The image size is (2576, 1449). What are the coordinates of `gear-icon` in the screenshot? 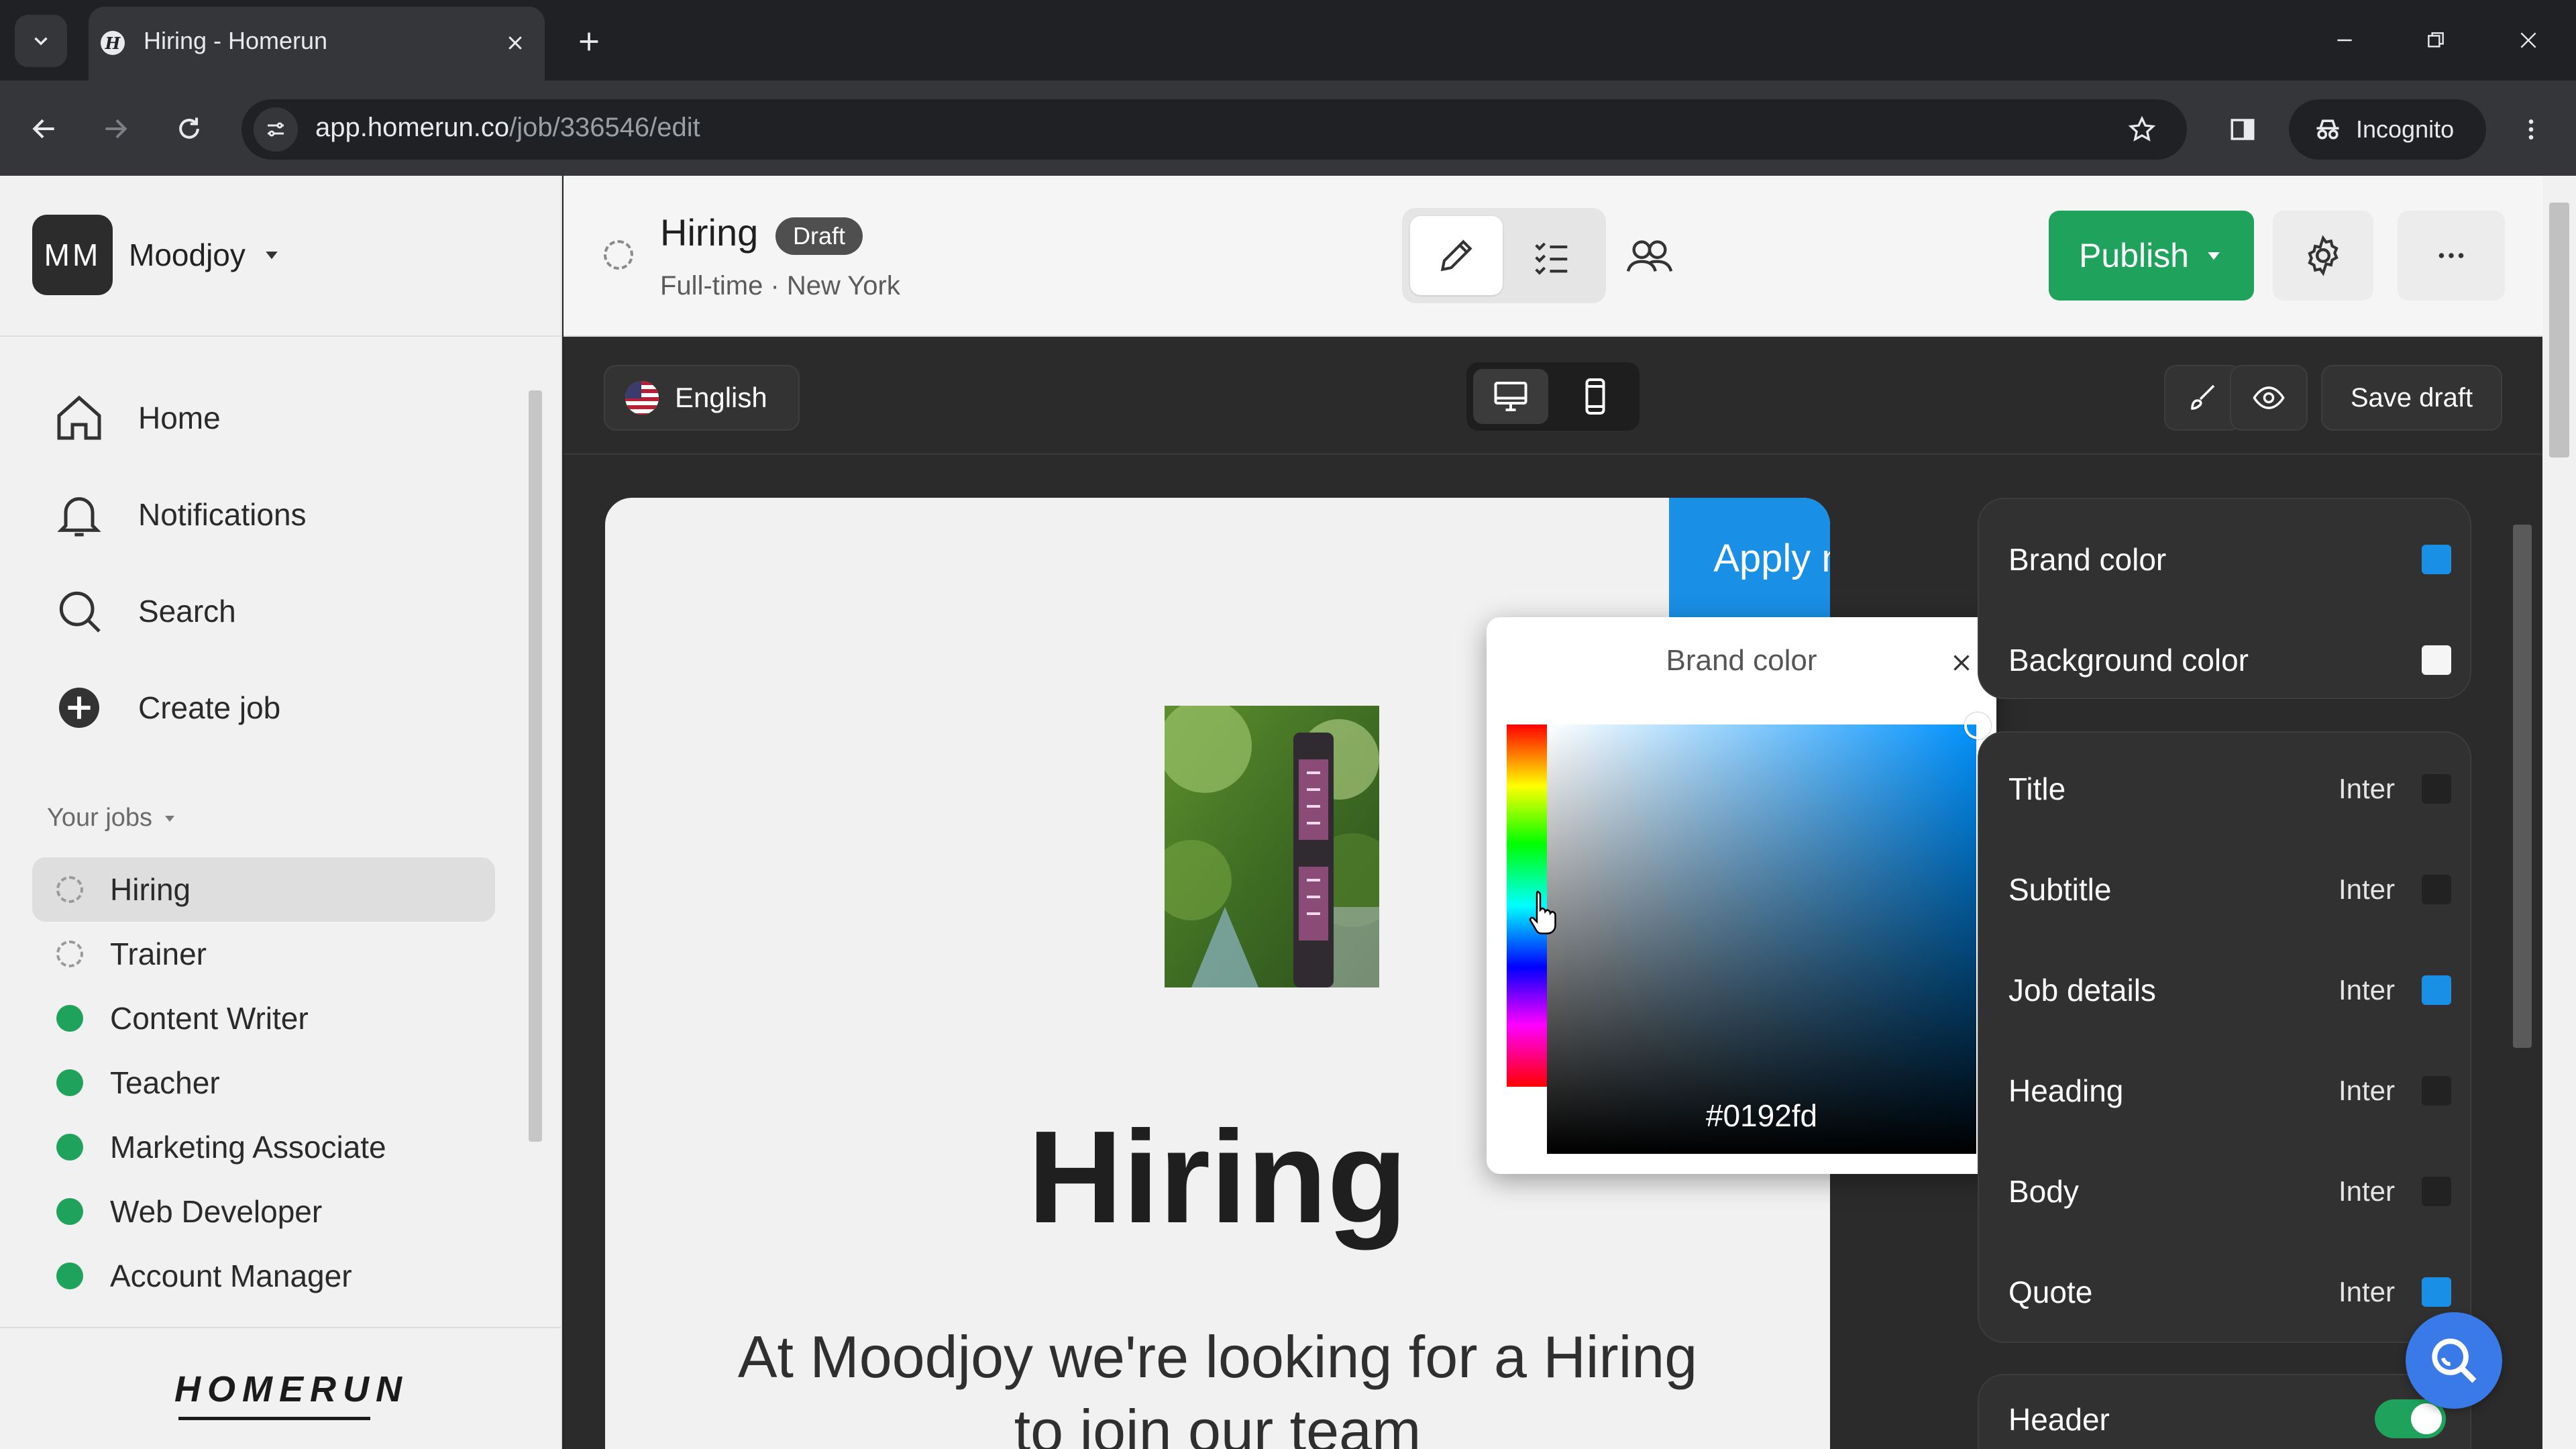 It's located at (2323, 255).